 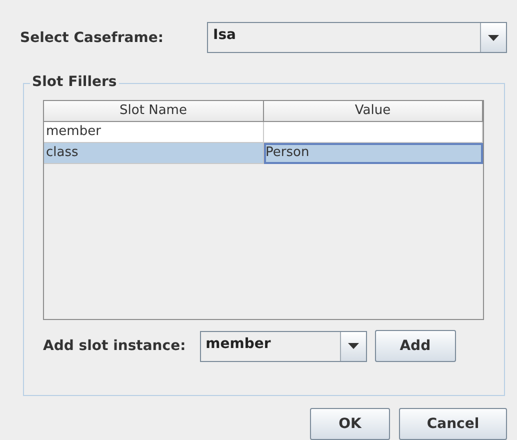 I want to click on table-cell, so click(x=373, y=132).